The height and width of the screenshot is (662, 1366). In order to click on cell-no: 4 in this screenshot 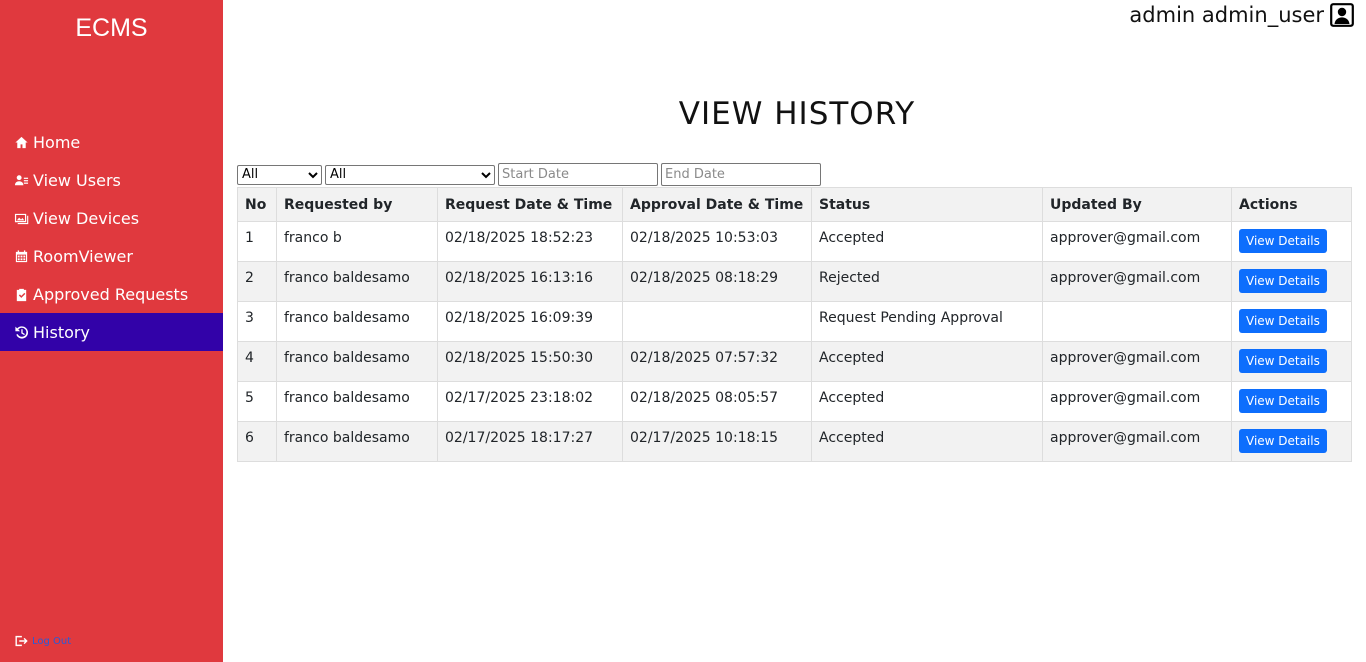, I will do `click(257, 361)`.